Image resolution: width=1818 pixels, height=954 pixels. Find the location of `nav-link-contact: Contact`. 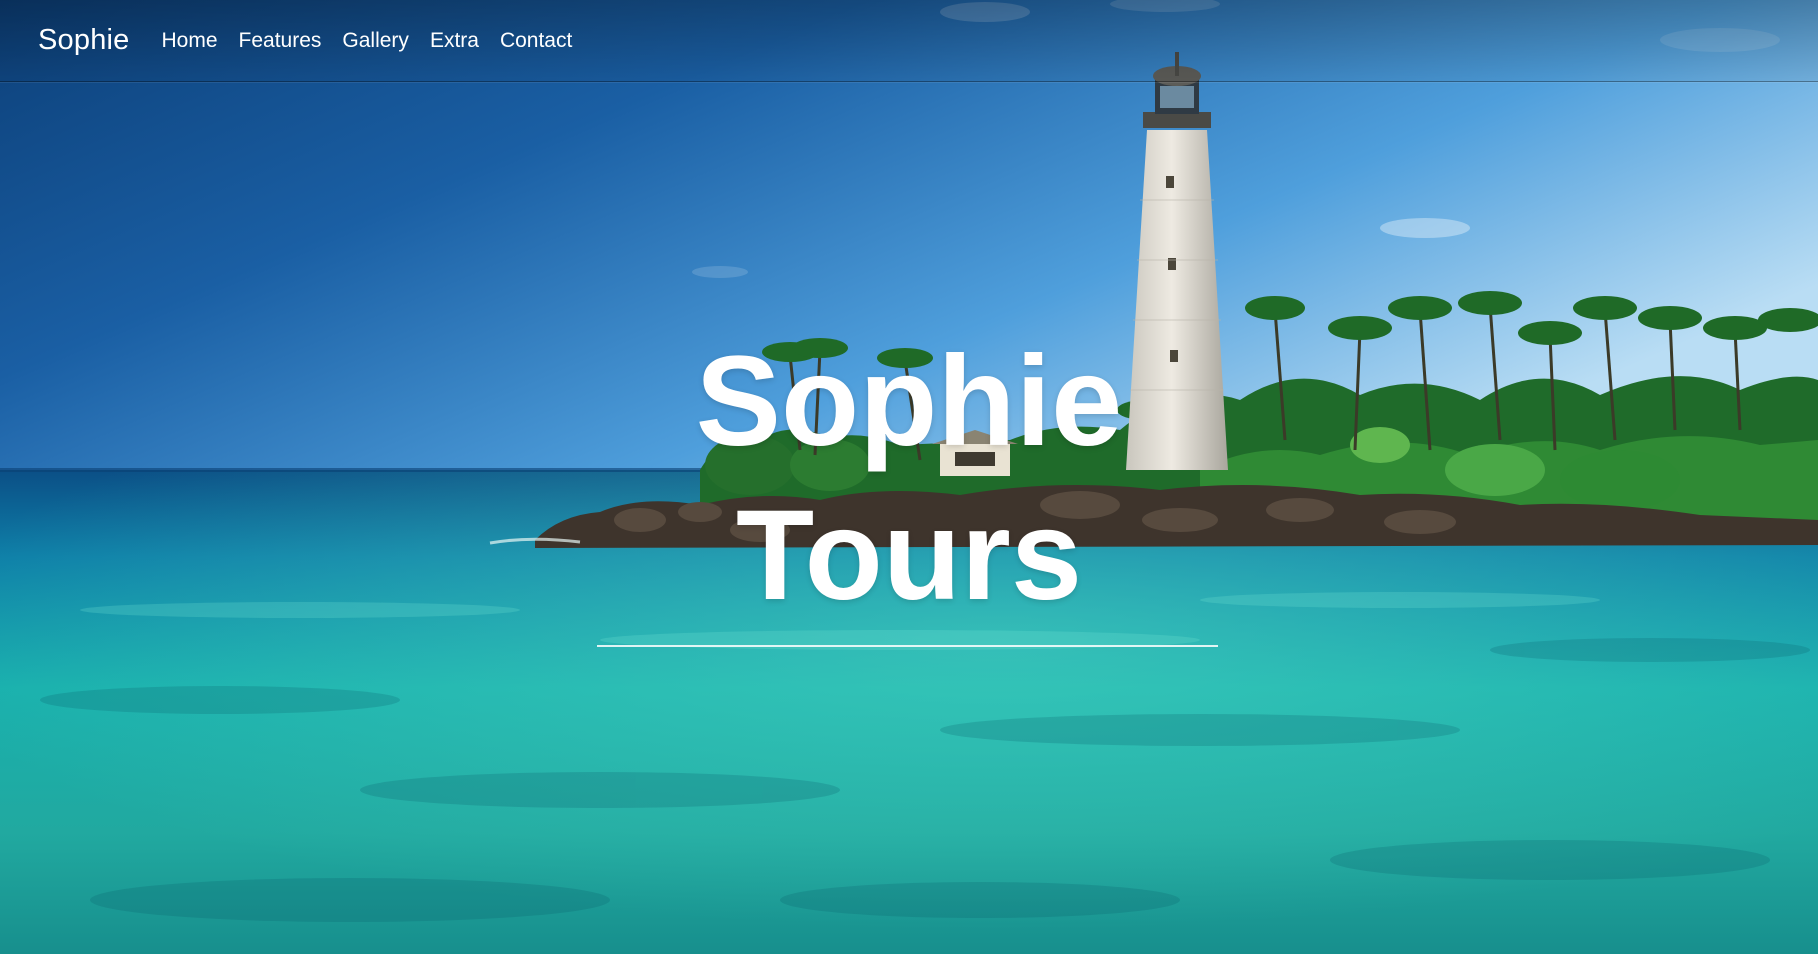

nav-link-contact: Contact is located at coordinates (536, 40).